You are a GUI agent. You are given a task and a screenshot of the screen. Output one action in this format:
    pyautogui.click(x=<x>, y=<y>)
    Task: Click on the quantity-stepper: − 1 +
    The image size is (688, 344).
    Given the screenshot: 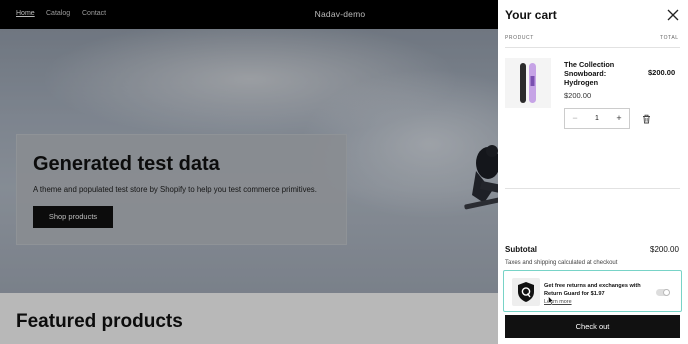 What is the action you would take?
    pyautogui.click(x=597, y=118)
    